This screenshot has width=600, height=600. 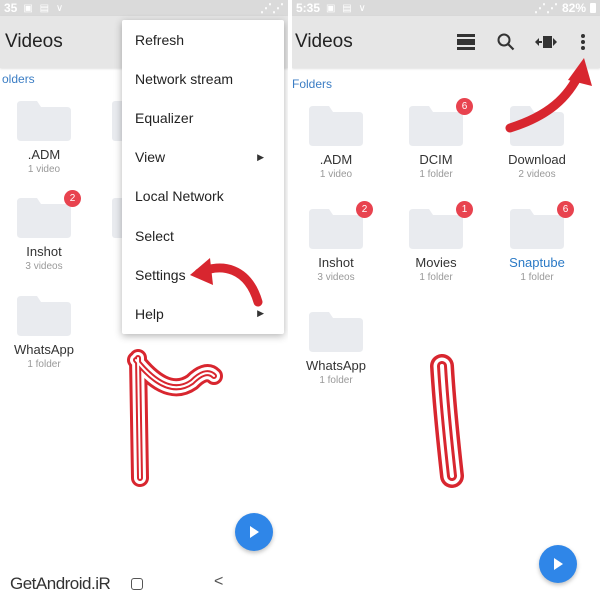 What do you see at coordinates (203, 117) in the screenshot?
I see `menu-item-equalizer: Equalizer` at bounding box center [203, 117].